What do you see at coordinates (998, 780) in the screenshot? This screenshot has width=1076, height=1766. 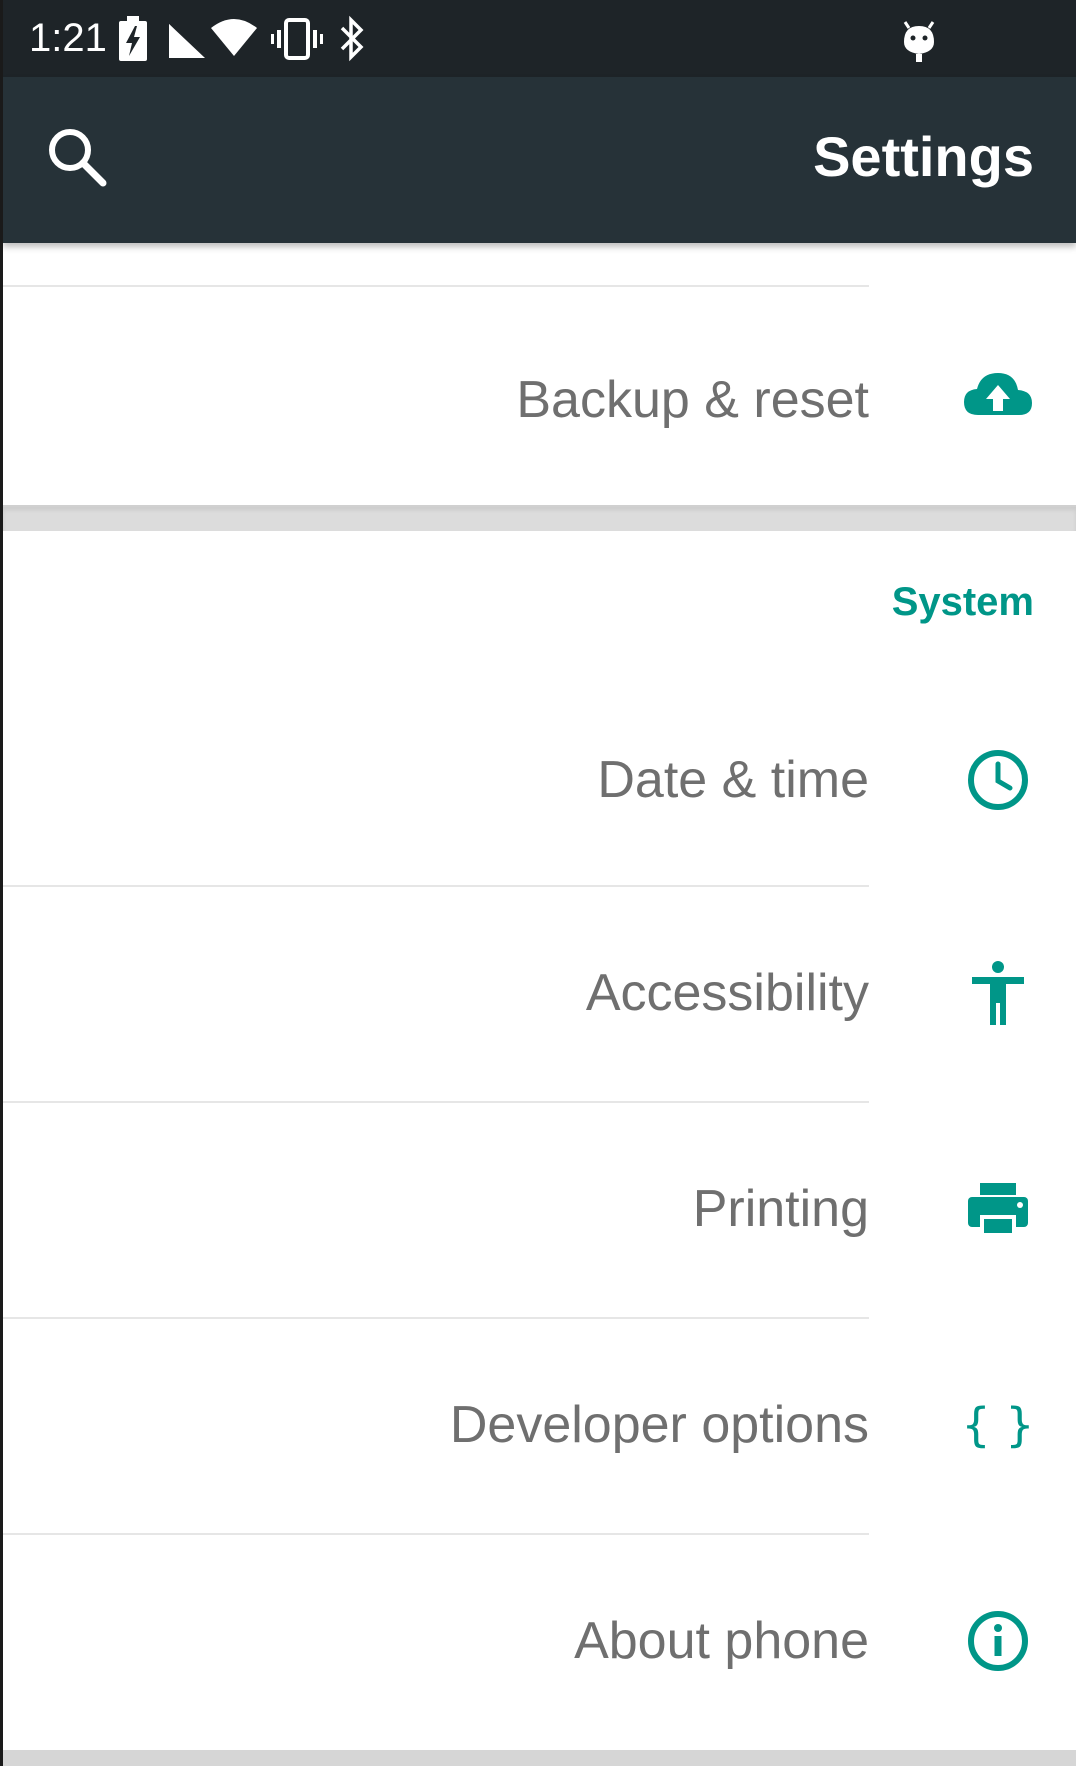 I see `clock-icon` at bounding box center [998, 780].